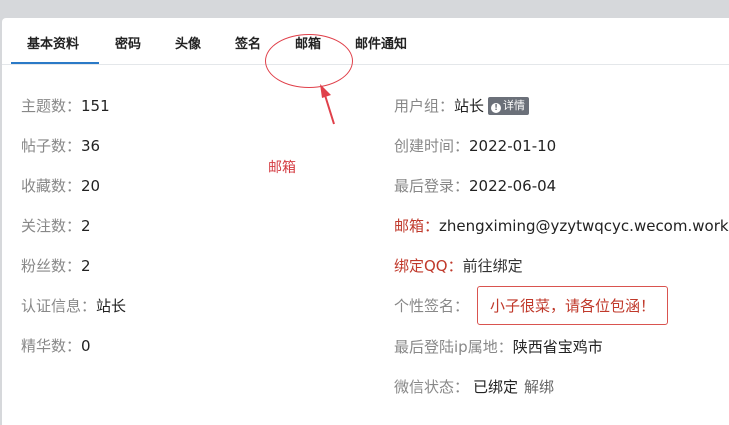 This screenshot has width=729, height=425. I want to click on info-label: 最后登陆ip属地：, so click(453, 347).